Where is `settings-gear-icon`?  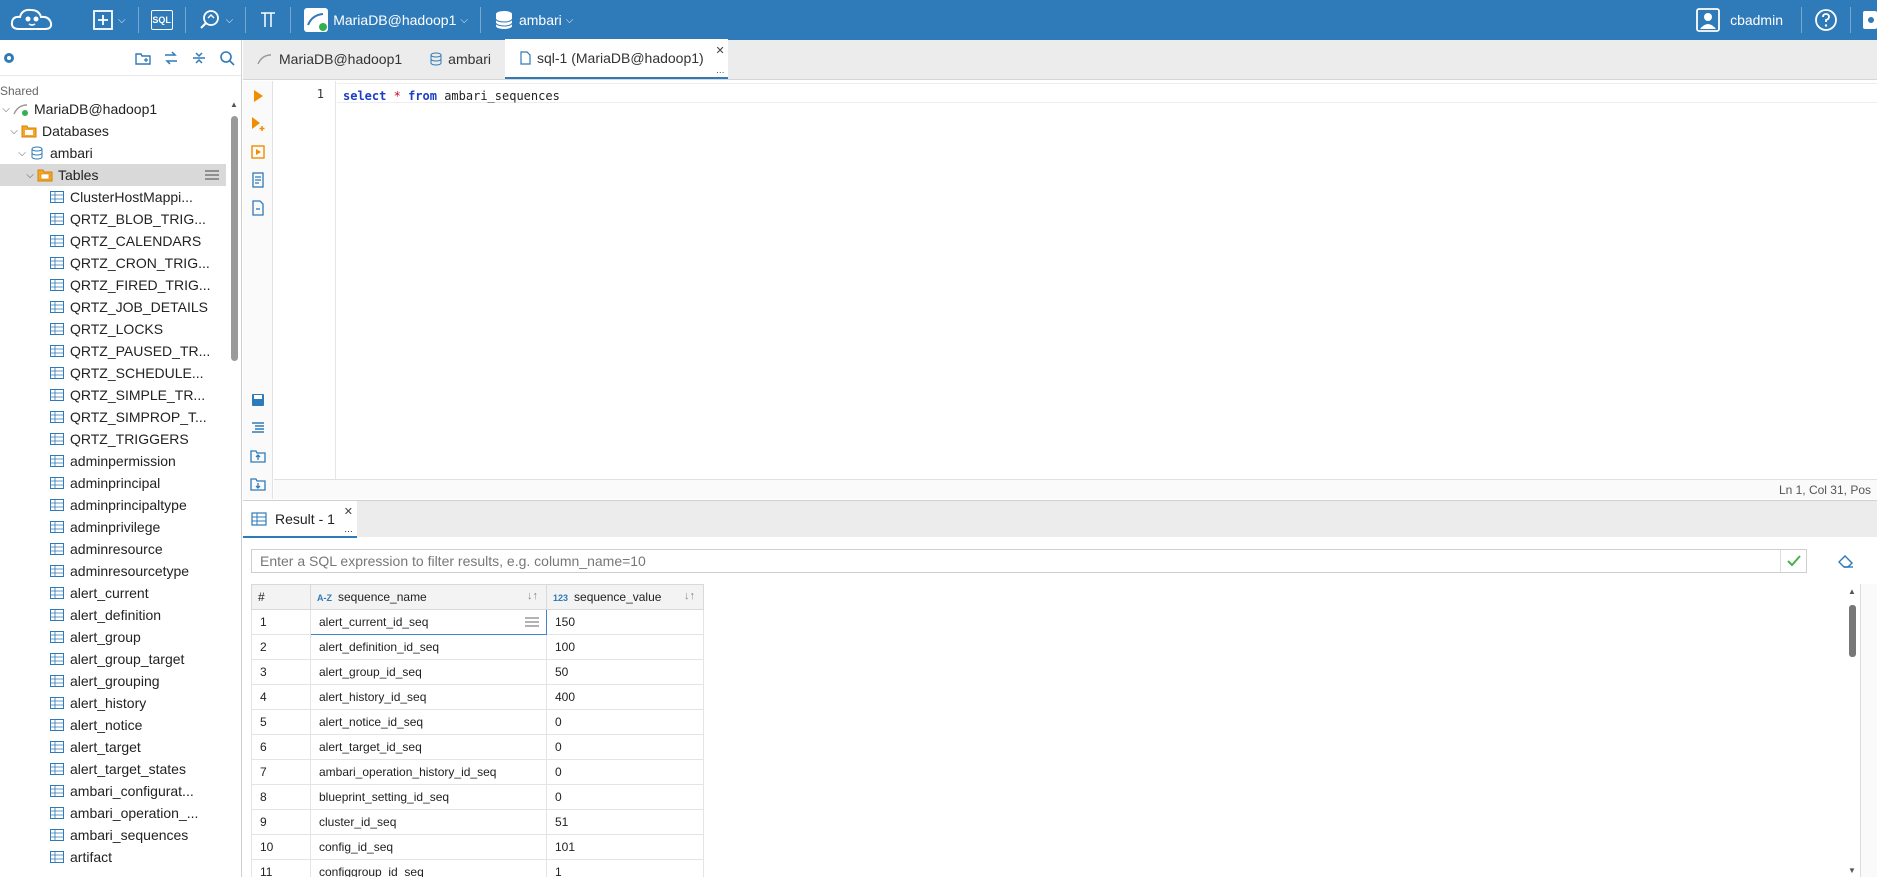
settings-gear-icon is located at coordinates (9, 58).